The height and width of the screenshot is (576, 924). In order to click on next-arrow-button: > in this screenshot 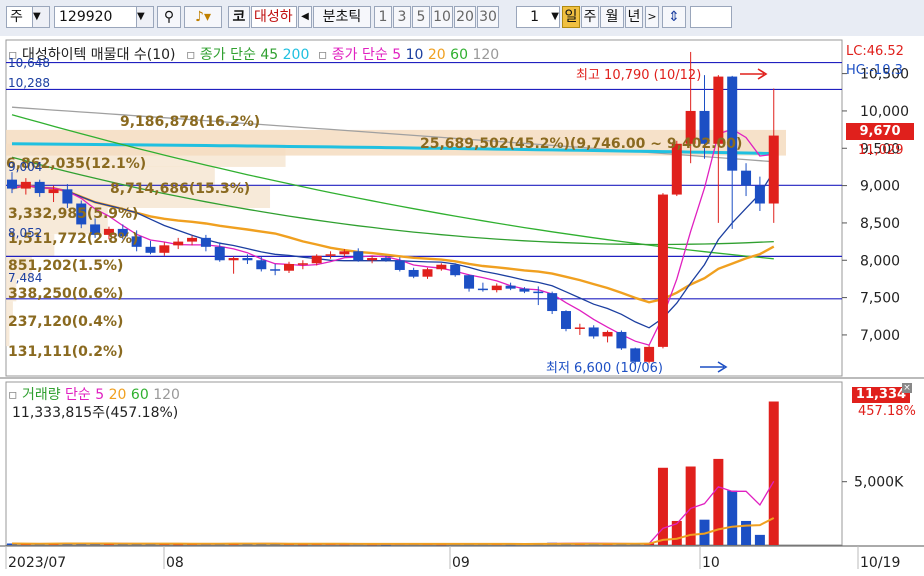, I will do `click(652, 17)`.